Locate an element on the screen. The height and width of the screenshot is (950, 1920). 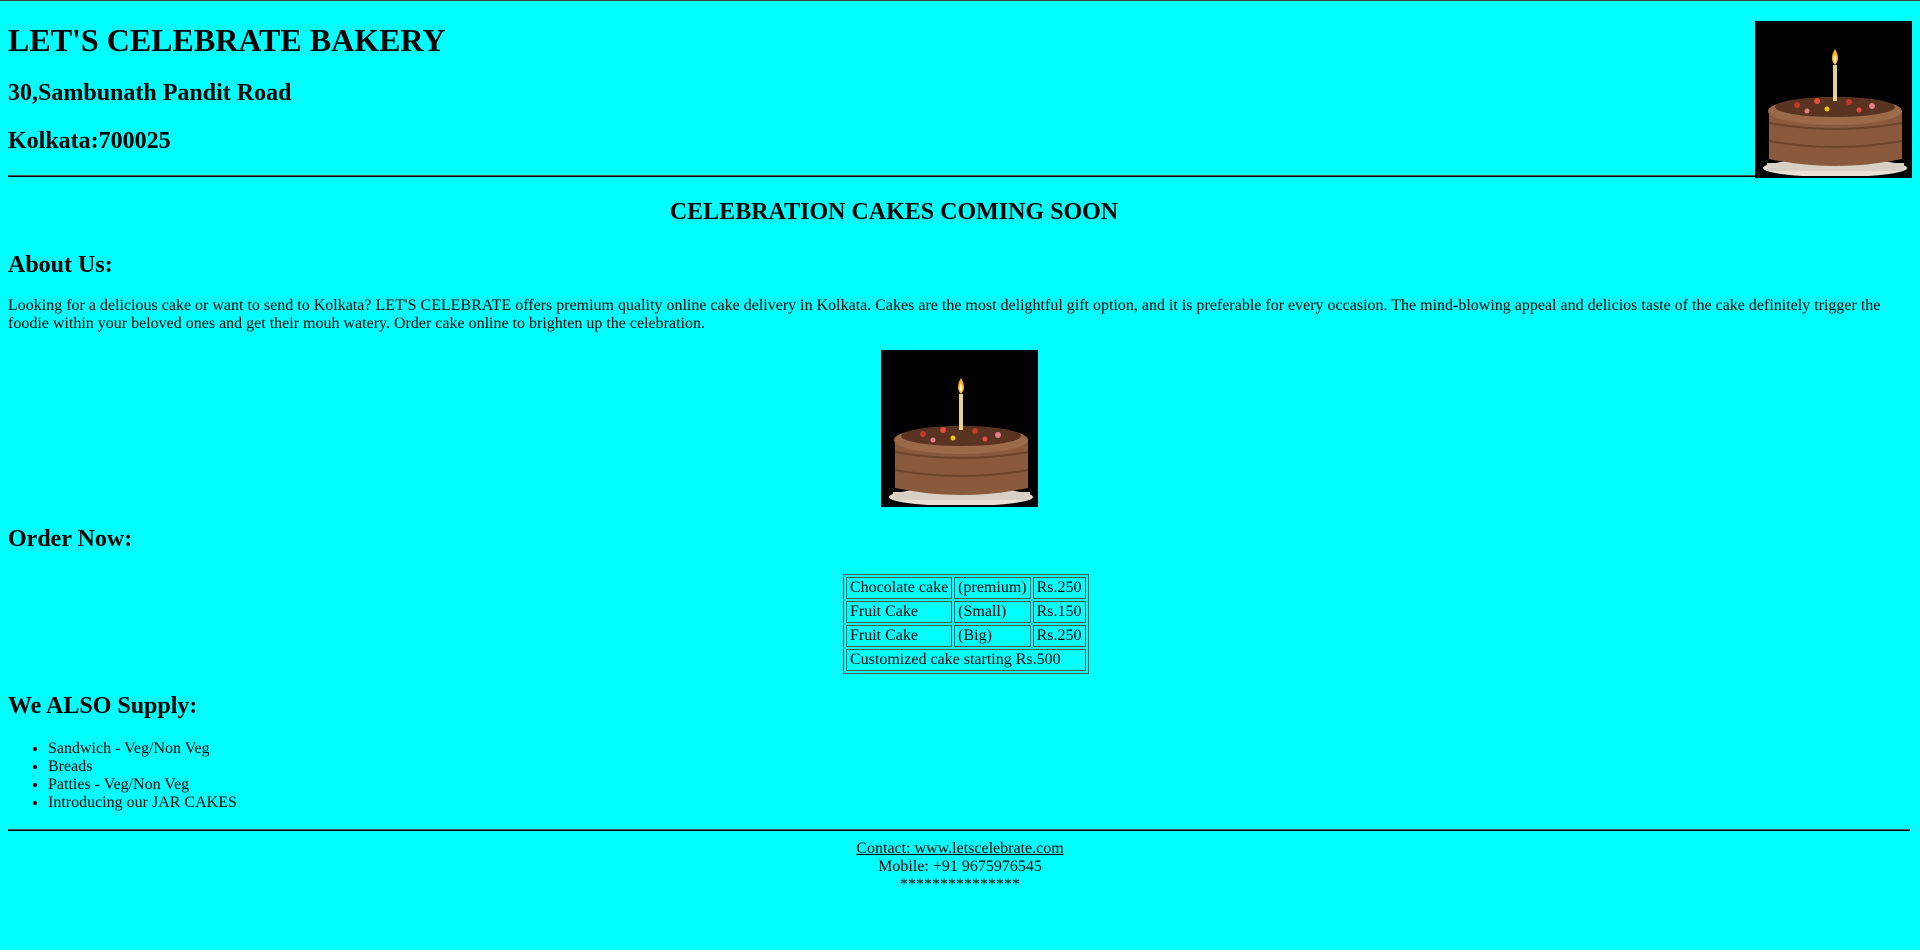
header-divider is located at coordinates (881, 176).